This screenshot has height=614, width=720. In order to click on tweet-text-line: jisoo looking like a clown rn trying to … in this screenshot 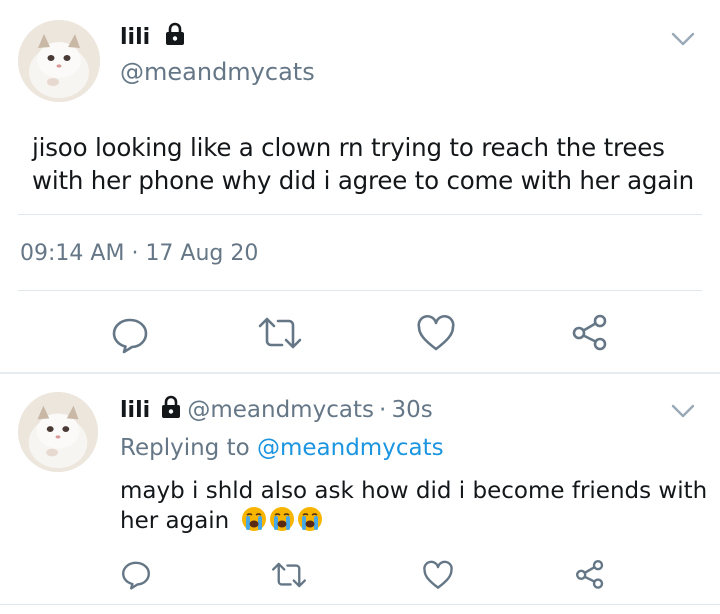, I will do `click(348, 147)`.